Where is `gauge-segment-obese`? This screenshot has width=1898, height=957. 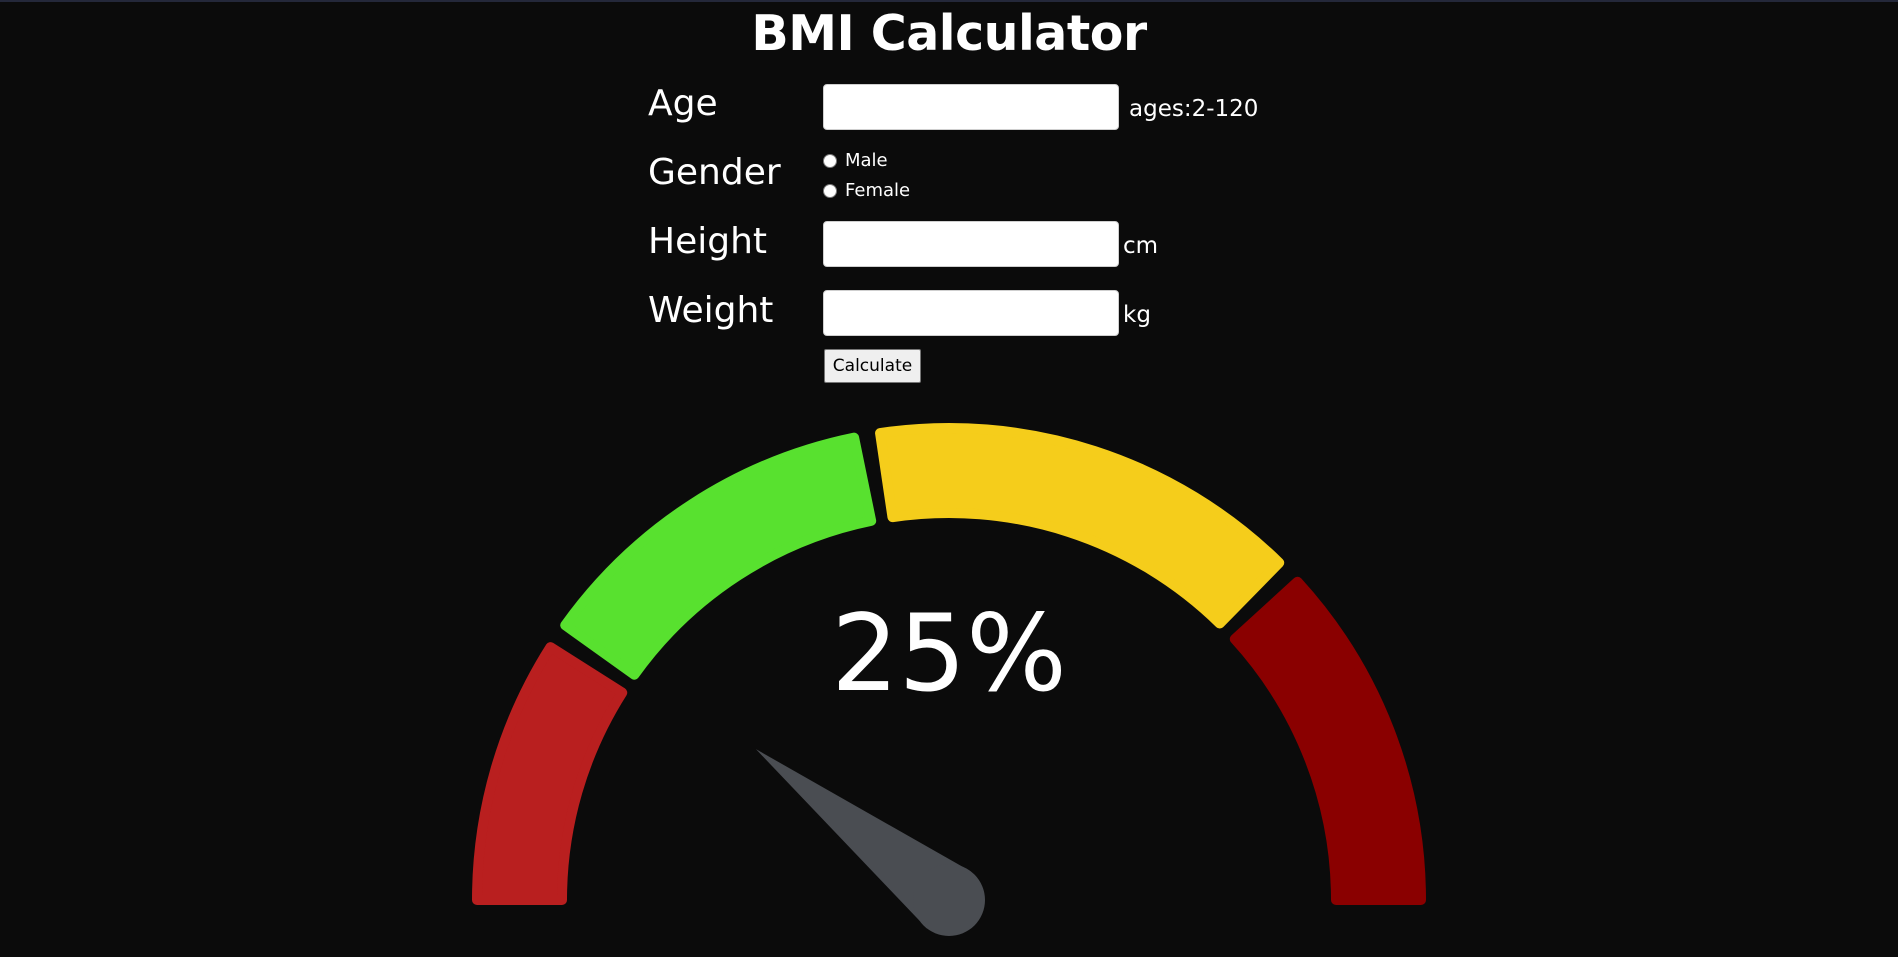 gauge-segment-obese is located at coordinates (1327, 740).